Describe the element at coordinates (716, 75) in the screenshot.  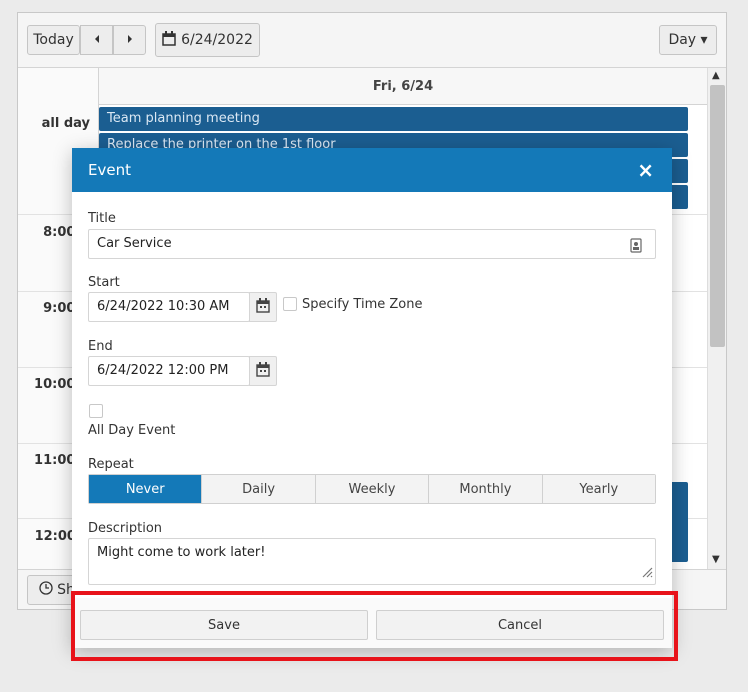
I see `scroll-up-icon: ▲` at that location.